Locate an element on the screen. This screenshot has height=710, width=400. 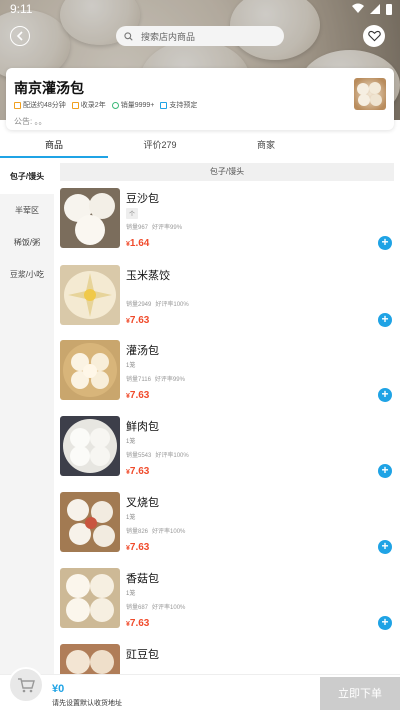
store-tag-sales: 销量9999+ is located at coordinates (132, 105).